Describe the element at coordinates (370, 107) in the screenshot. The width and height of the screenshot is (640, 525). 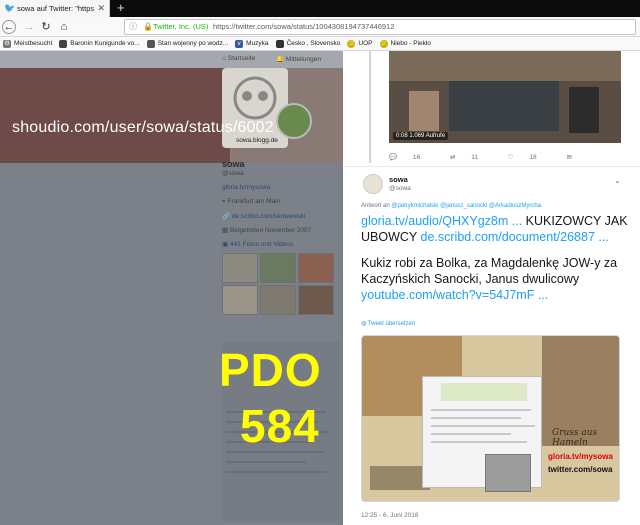
I see `thread-line` at that location.